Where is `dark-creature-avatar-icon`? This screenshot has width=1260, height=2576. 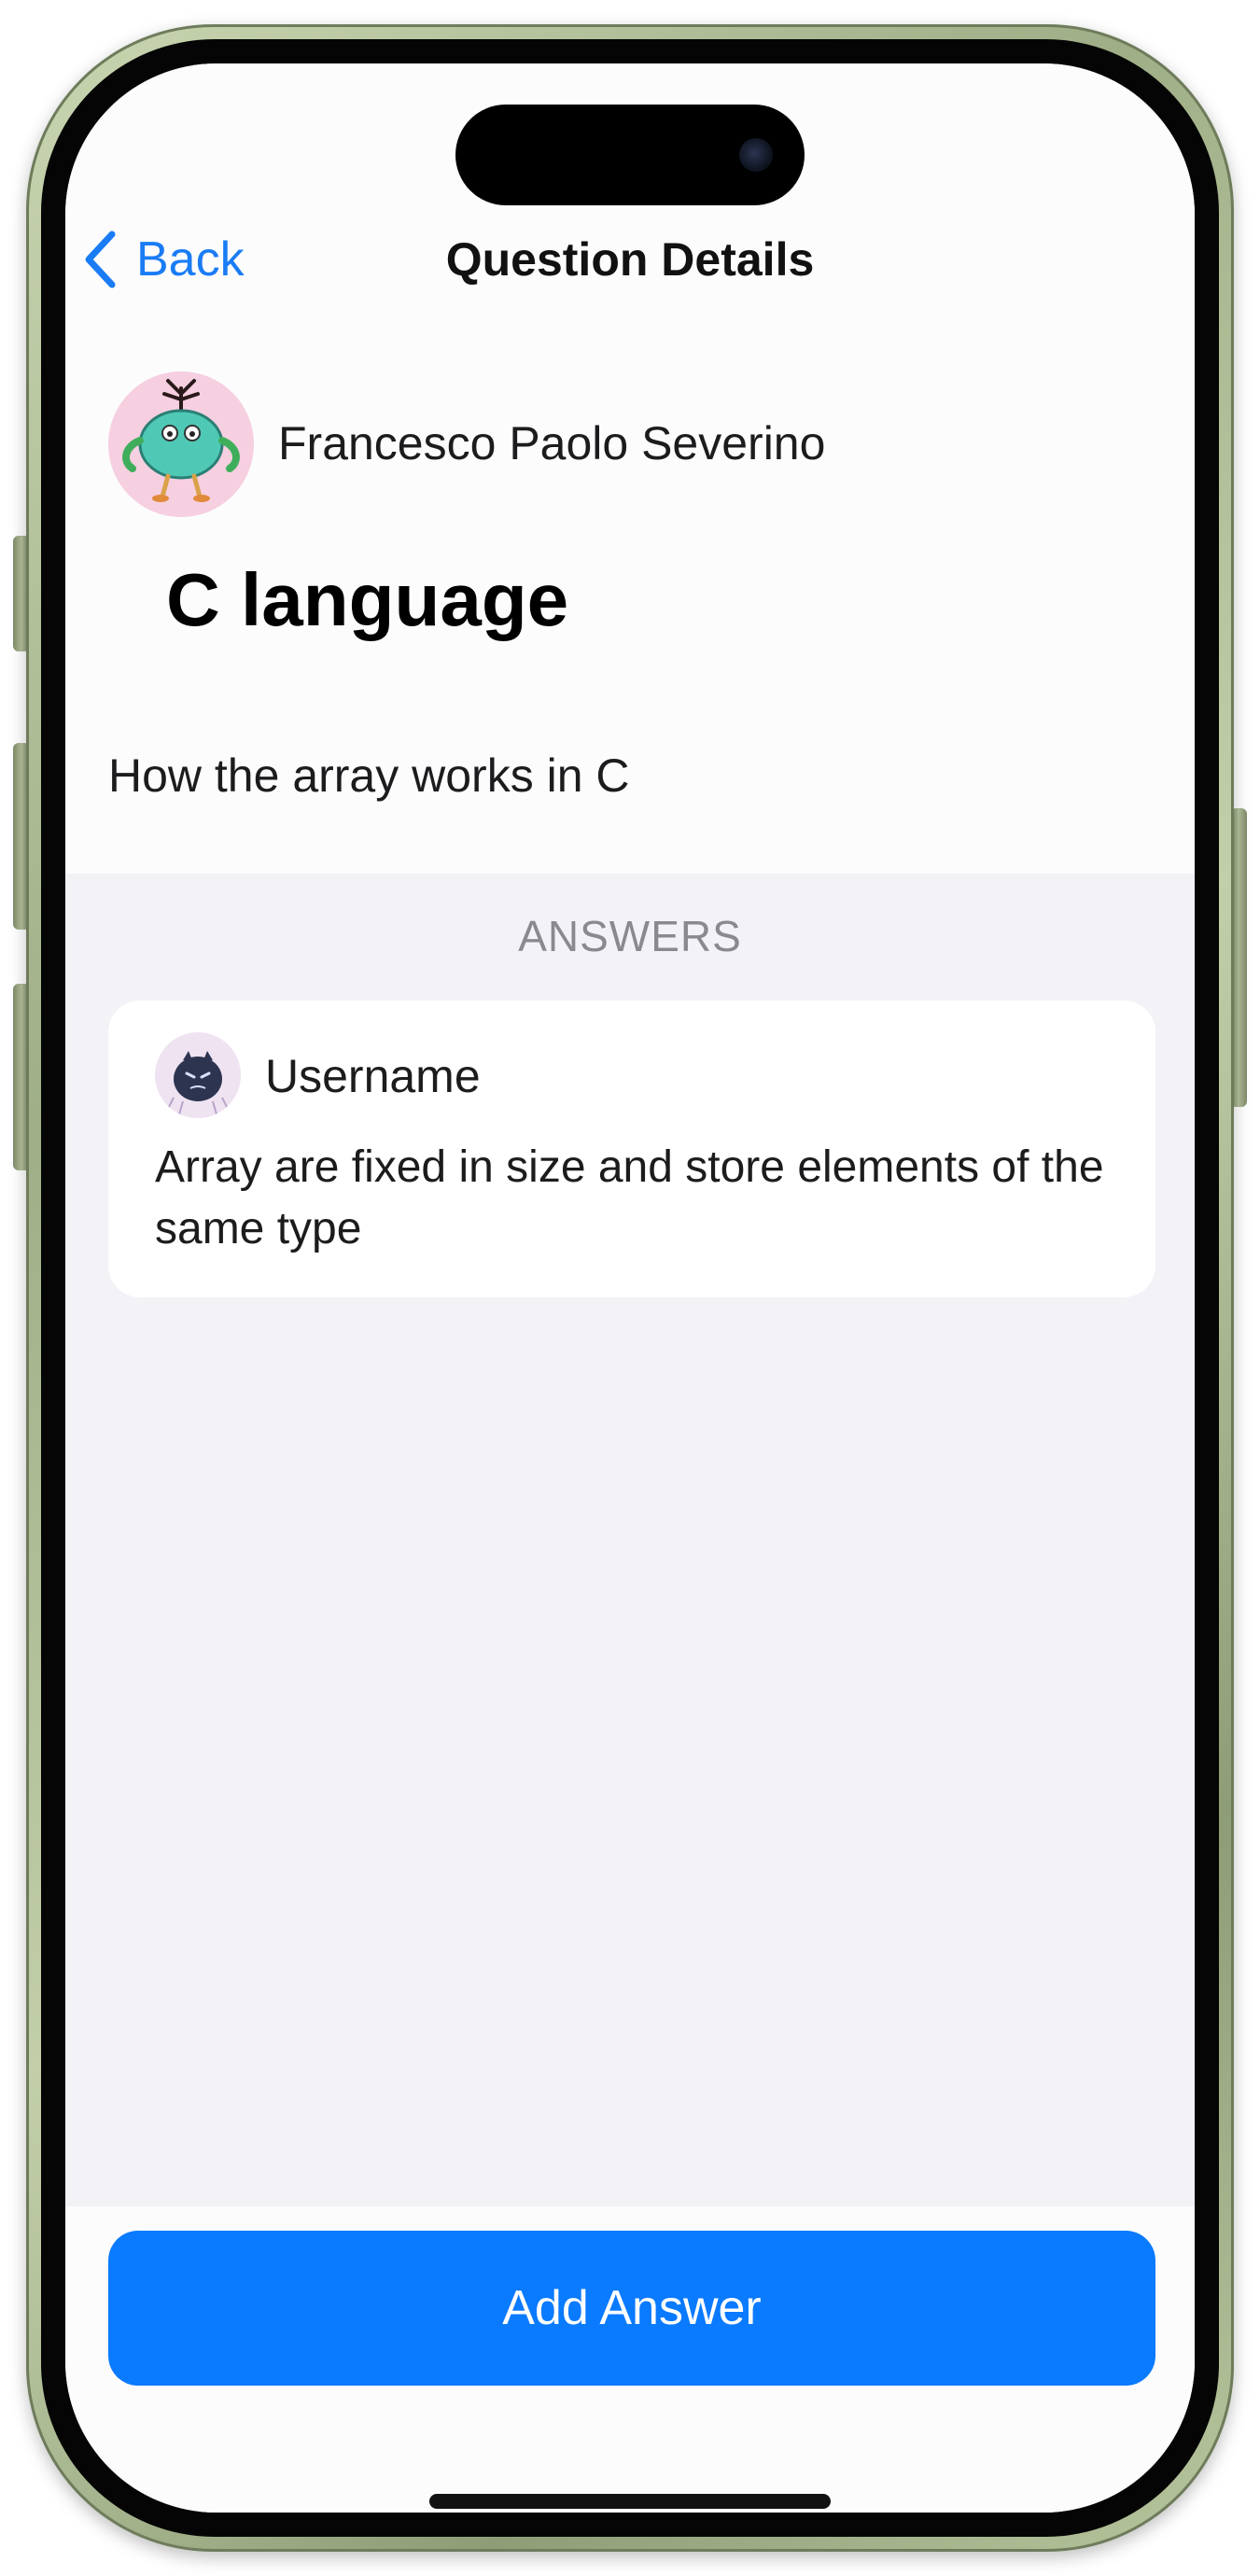
dark-creature-avatar-icon is located at coordinates (198, 1075).